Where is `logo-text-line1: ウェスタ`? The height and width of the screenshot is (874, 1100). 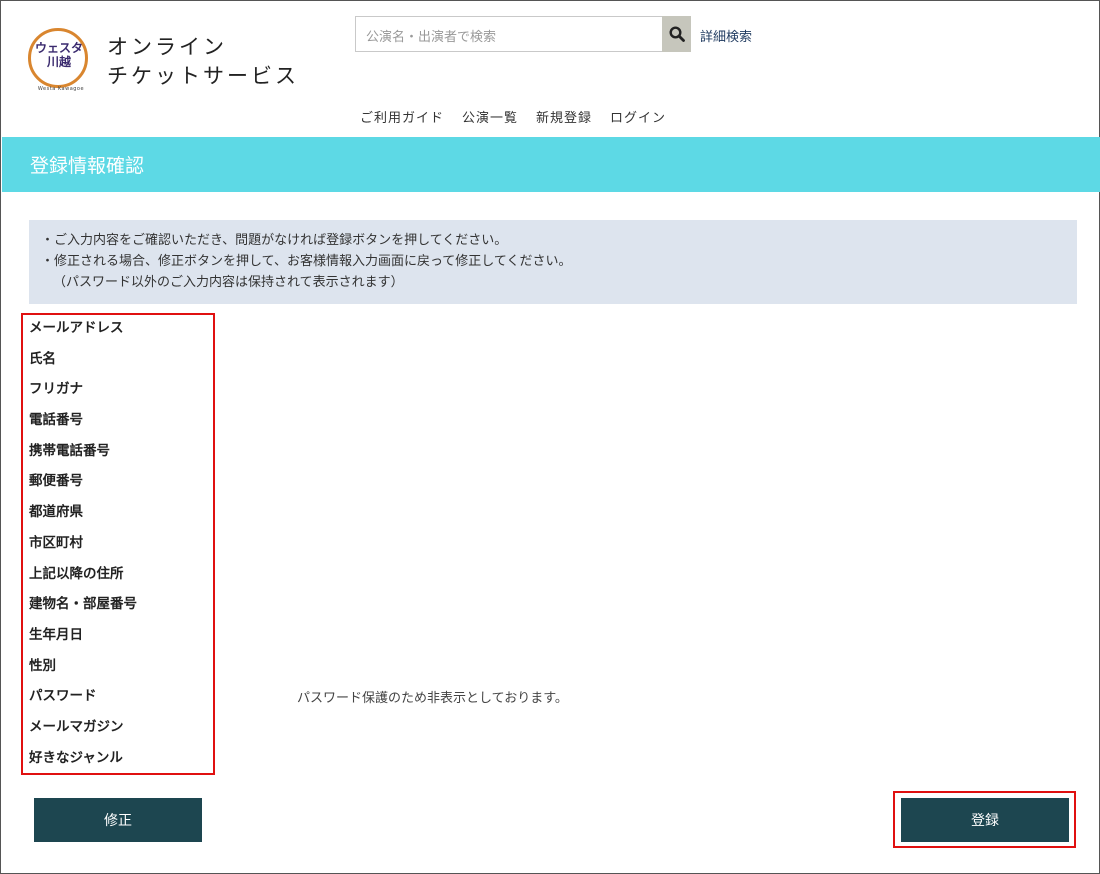
logo-text-line1: ウェスタ is located at coordinates (58, 48).